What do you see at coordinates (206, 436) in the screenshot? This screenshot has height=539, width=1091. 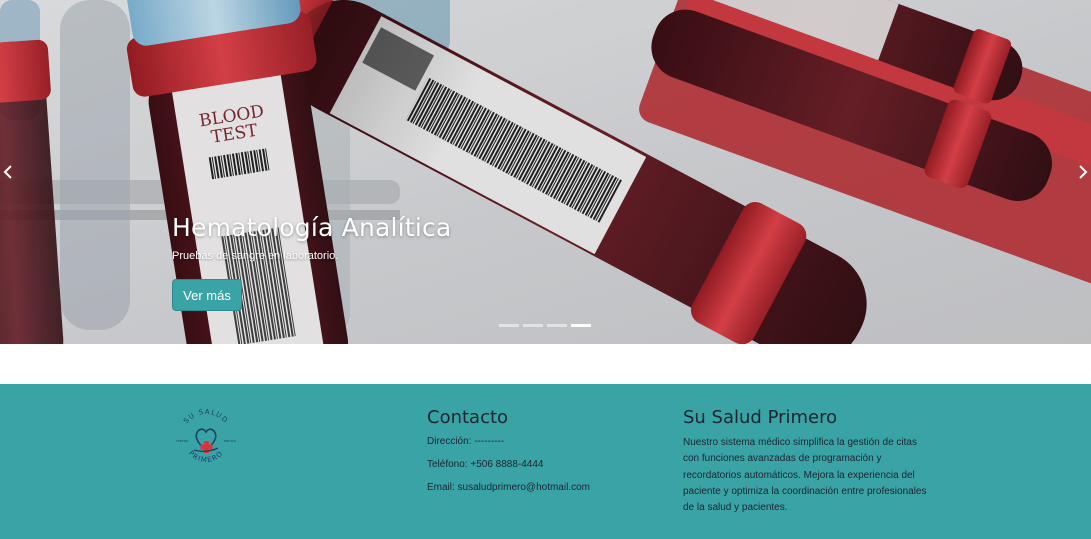 I see `su-salud-primero-logo: SU SALUD PRIMERO CENTRO MÉDICO` at bounding box center [206, 436].